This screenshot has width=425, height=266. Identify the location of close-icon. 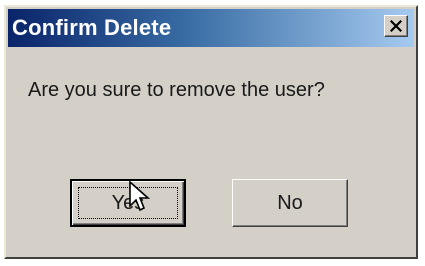
(396, 26).